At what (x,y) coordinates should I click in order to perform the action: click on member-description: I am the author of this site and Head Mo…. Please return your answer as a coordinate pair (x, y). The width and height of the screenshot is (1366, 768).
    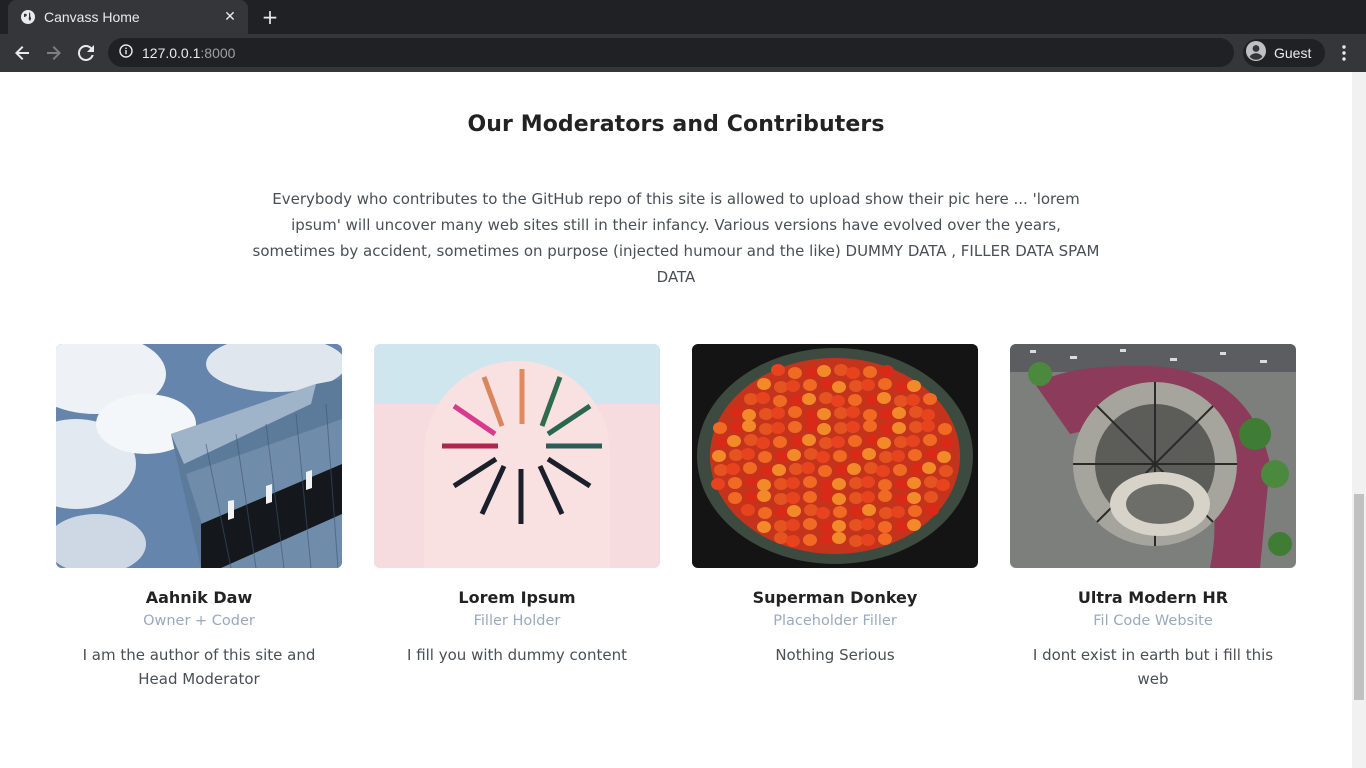
    Looking at the image, I should click on (199, 667).